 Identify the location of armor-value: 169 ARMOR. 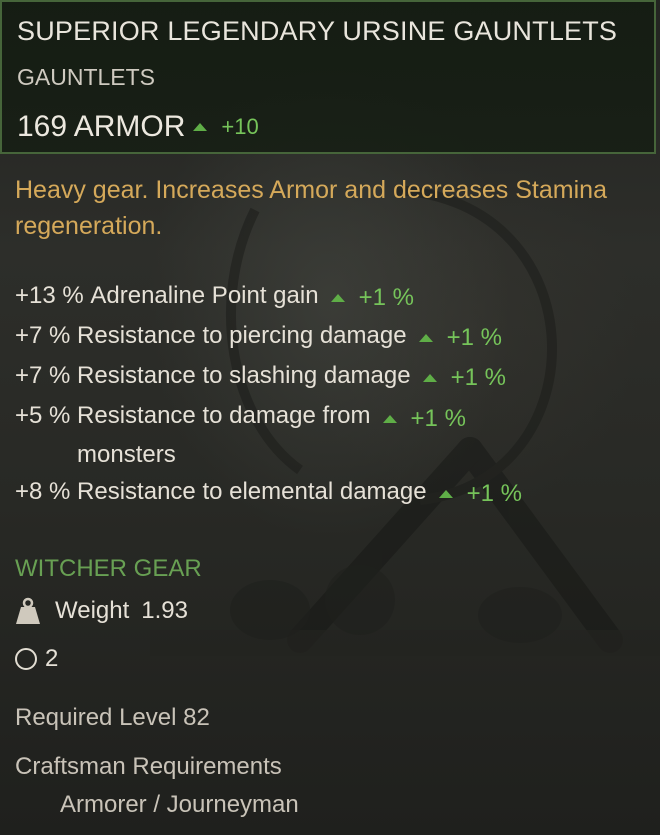
(101, 126).